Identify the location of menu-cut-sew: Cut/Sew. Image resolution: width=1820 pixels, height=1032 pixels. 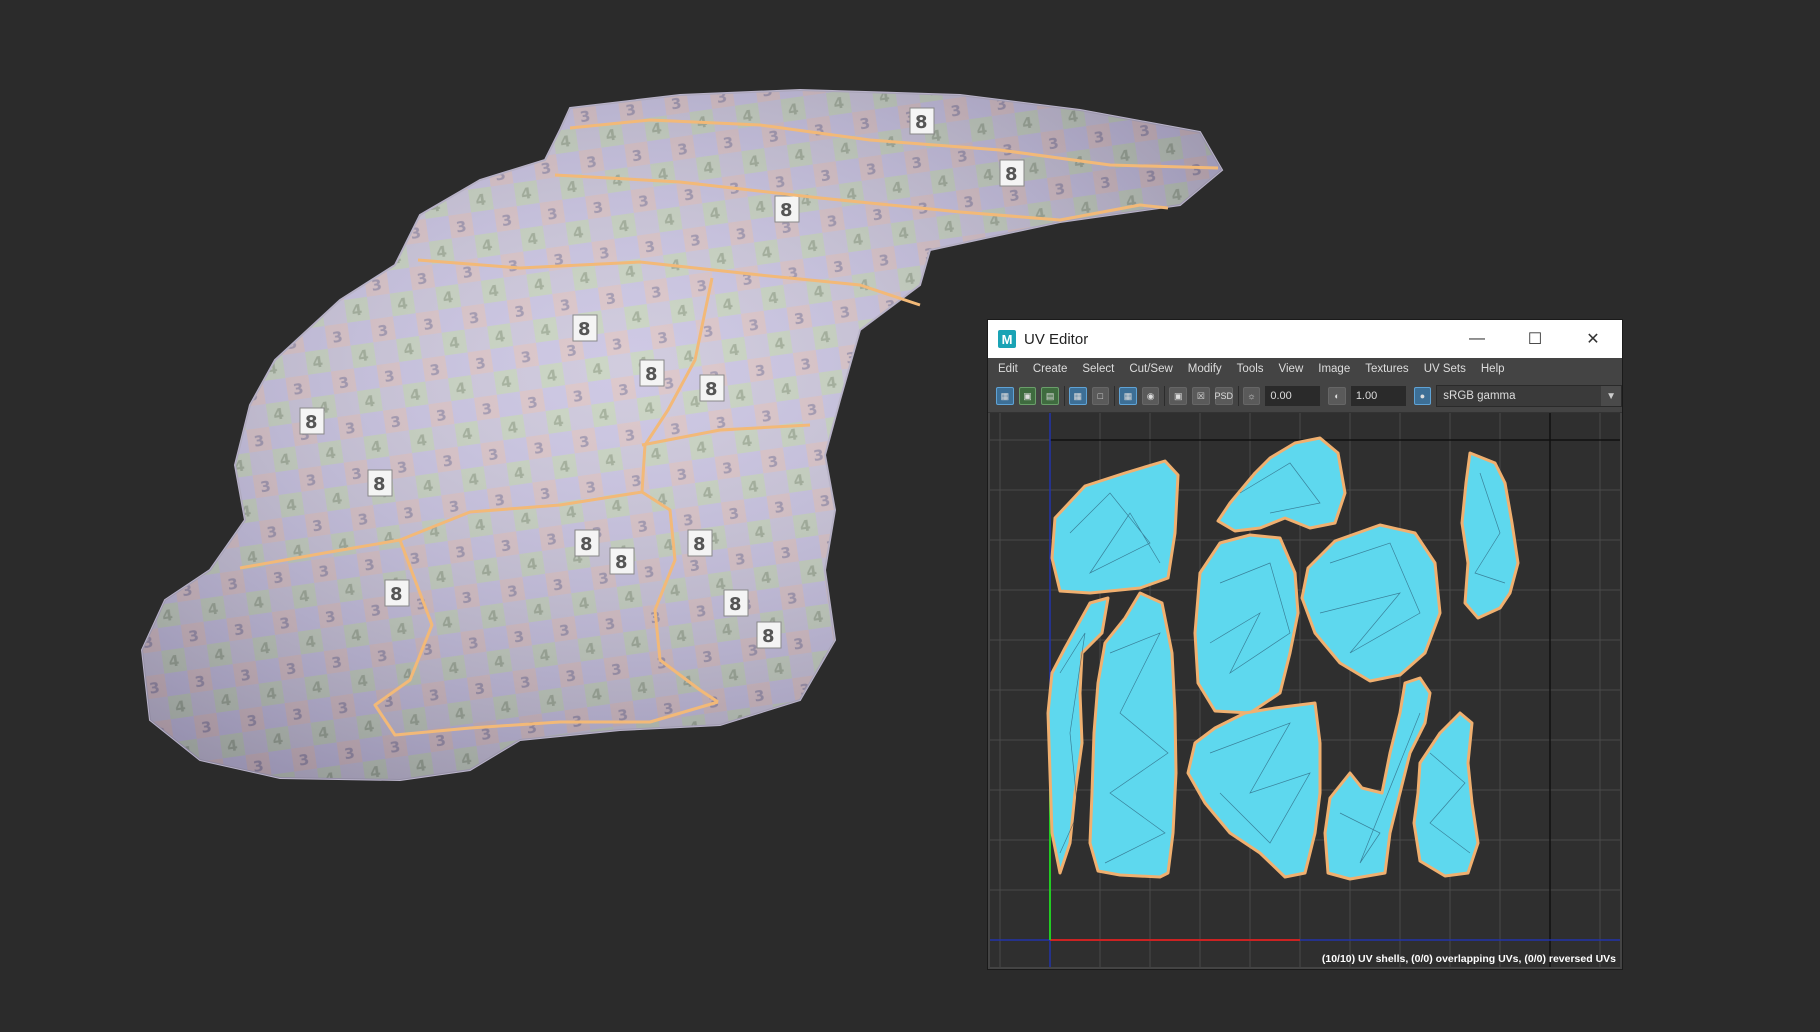
(1150, 369).